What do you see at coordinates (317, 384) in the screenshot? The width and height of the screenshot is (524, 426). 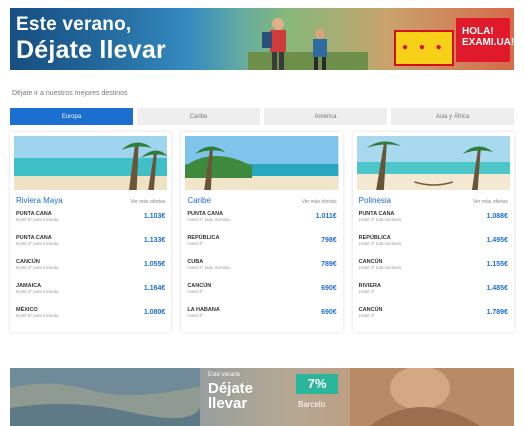 I see `discount-badge: 7%` at bounding box center [317, 384].